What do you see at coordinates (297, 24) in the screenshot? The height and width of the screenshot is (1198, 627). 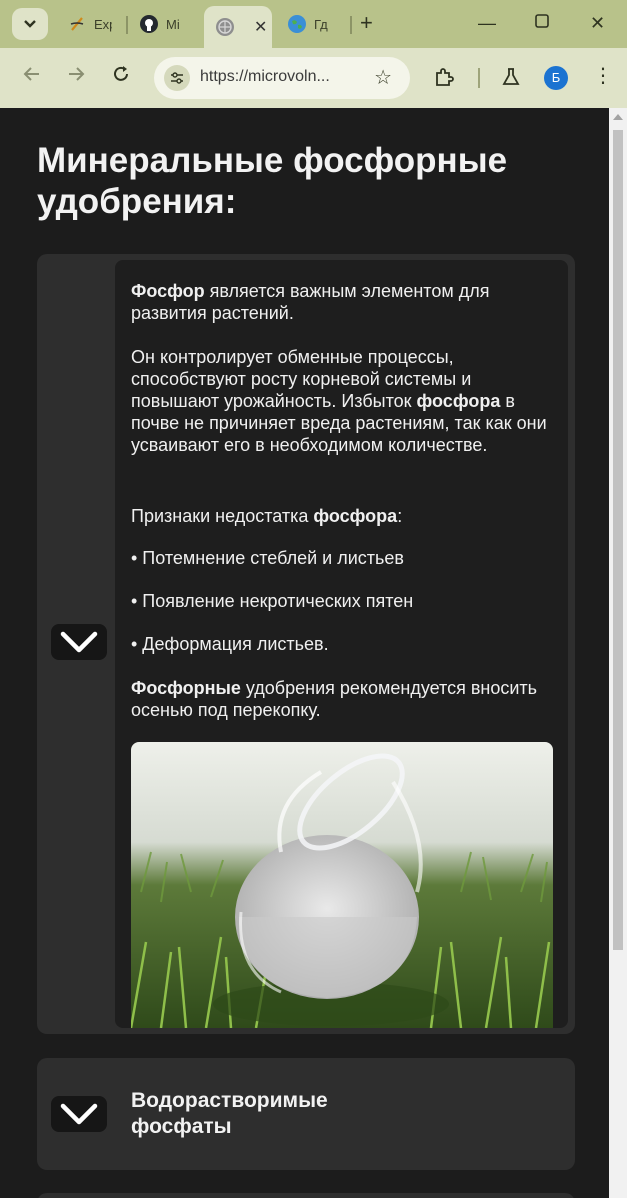 I see `earth-icon` at bounding box center [297, 24].